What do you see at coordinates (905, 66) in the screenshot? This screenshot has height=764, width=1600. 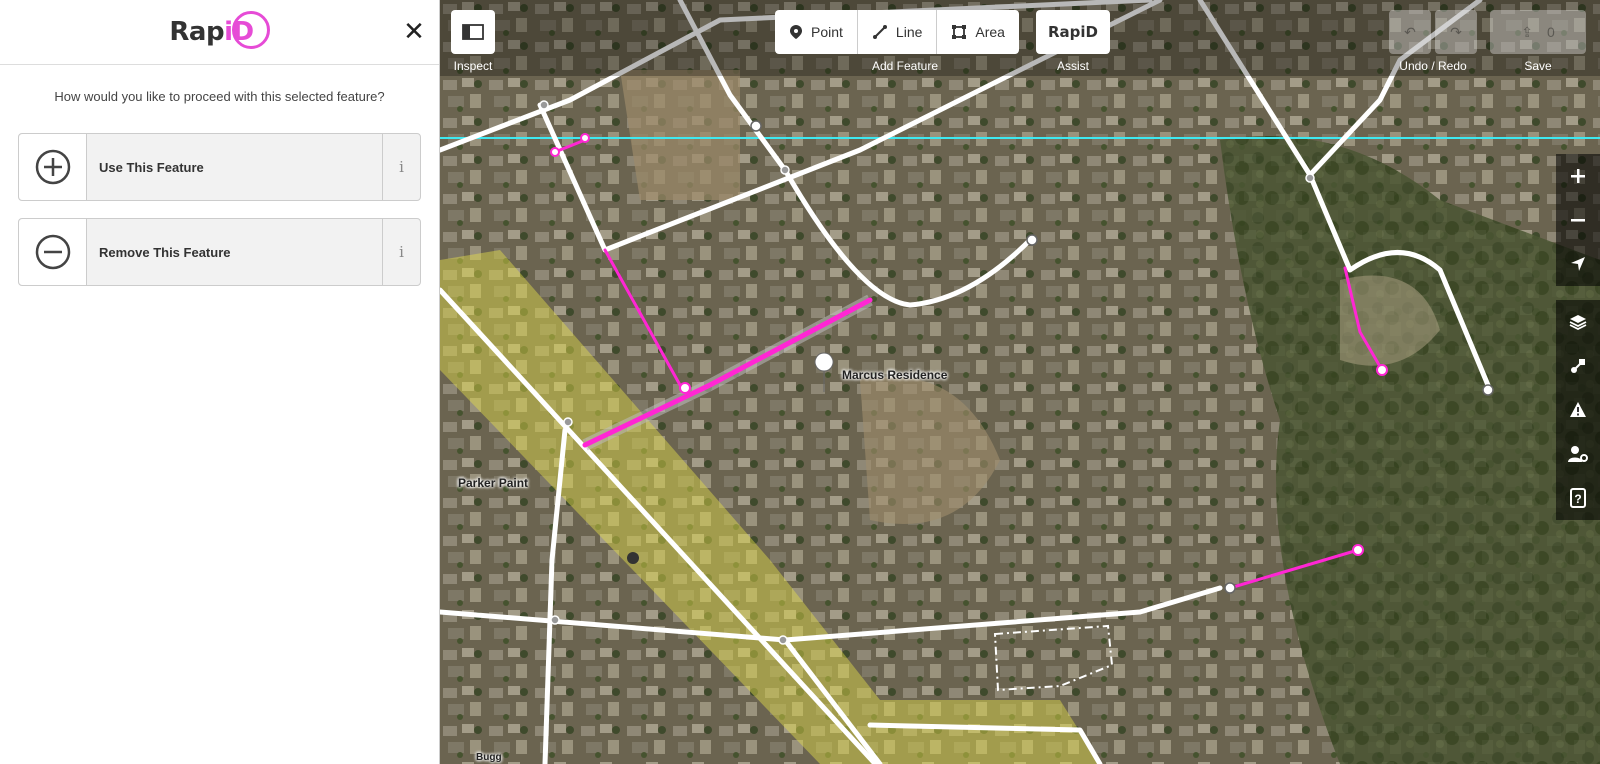 I see `add-feature-label: Add Feature` at bounding box center [905, 66].